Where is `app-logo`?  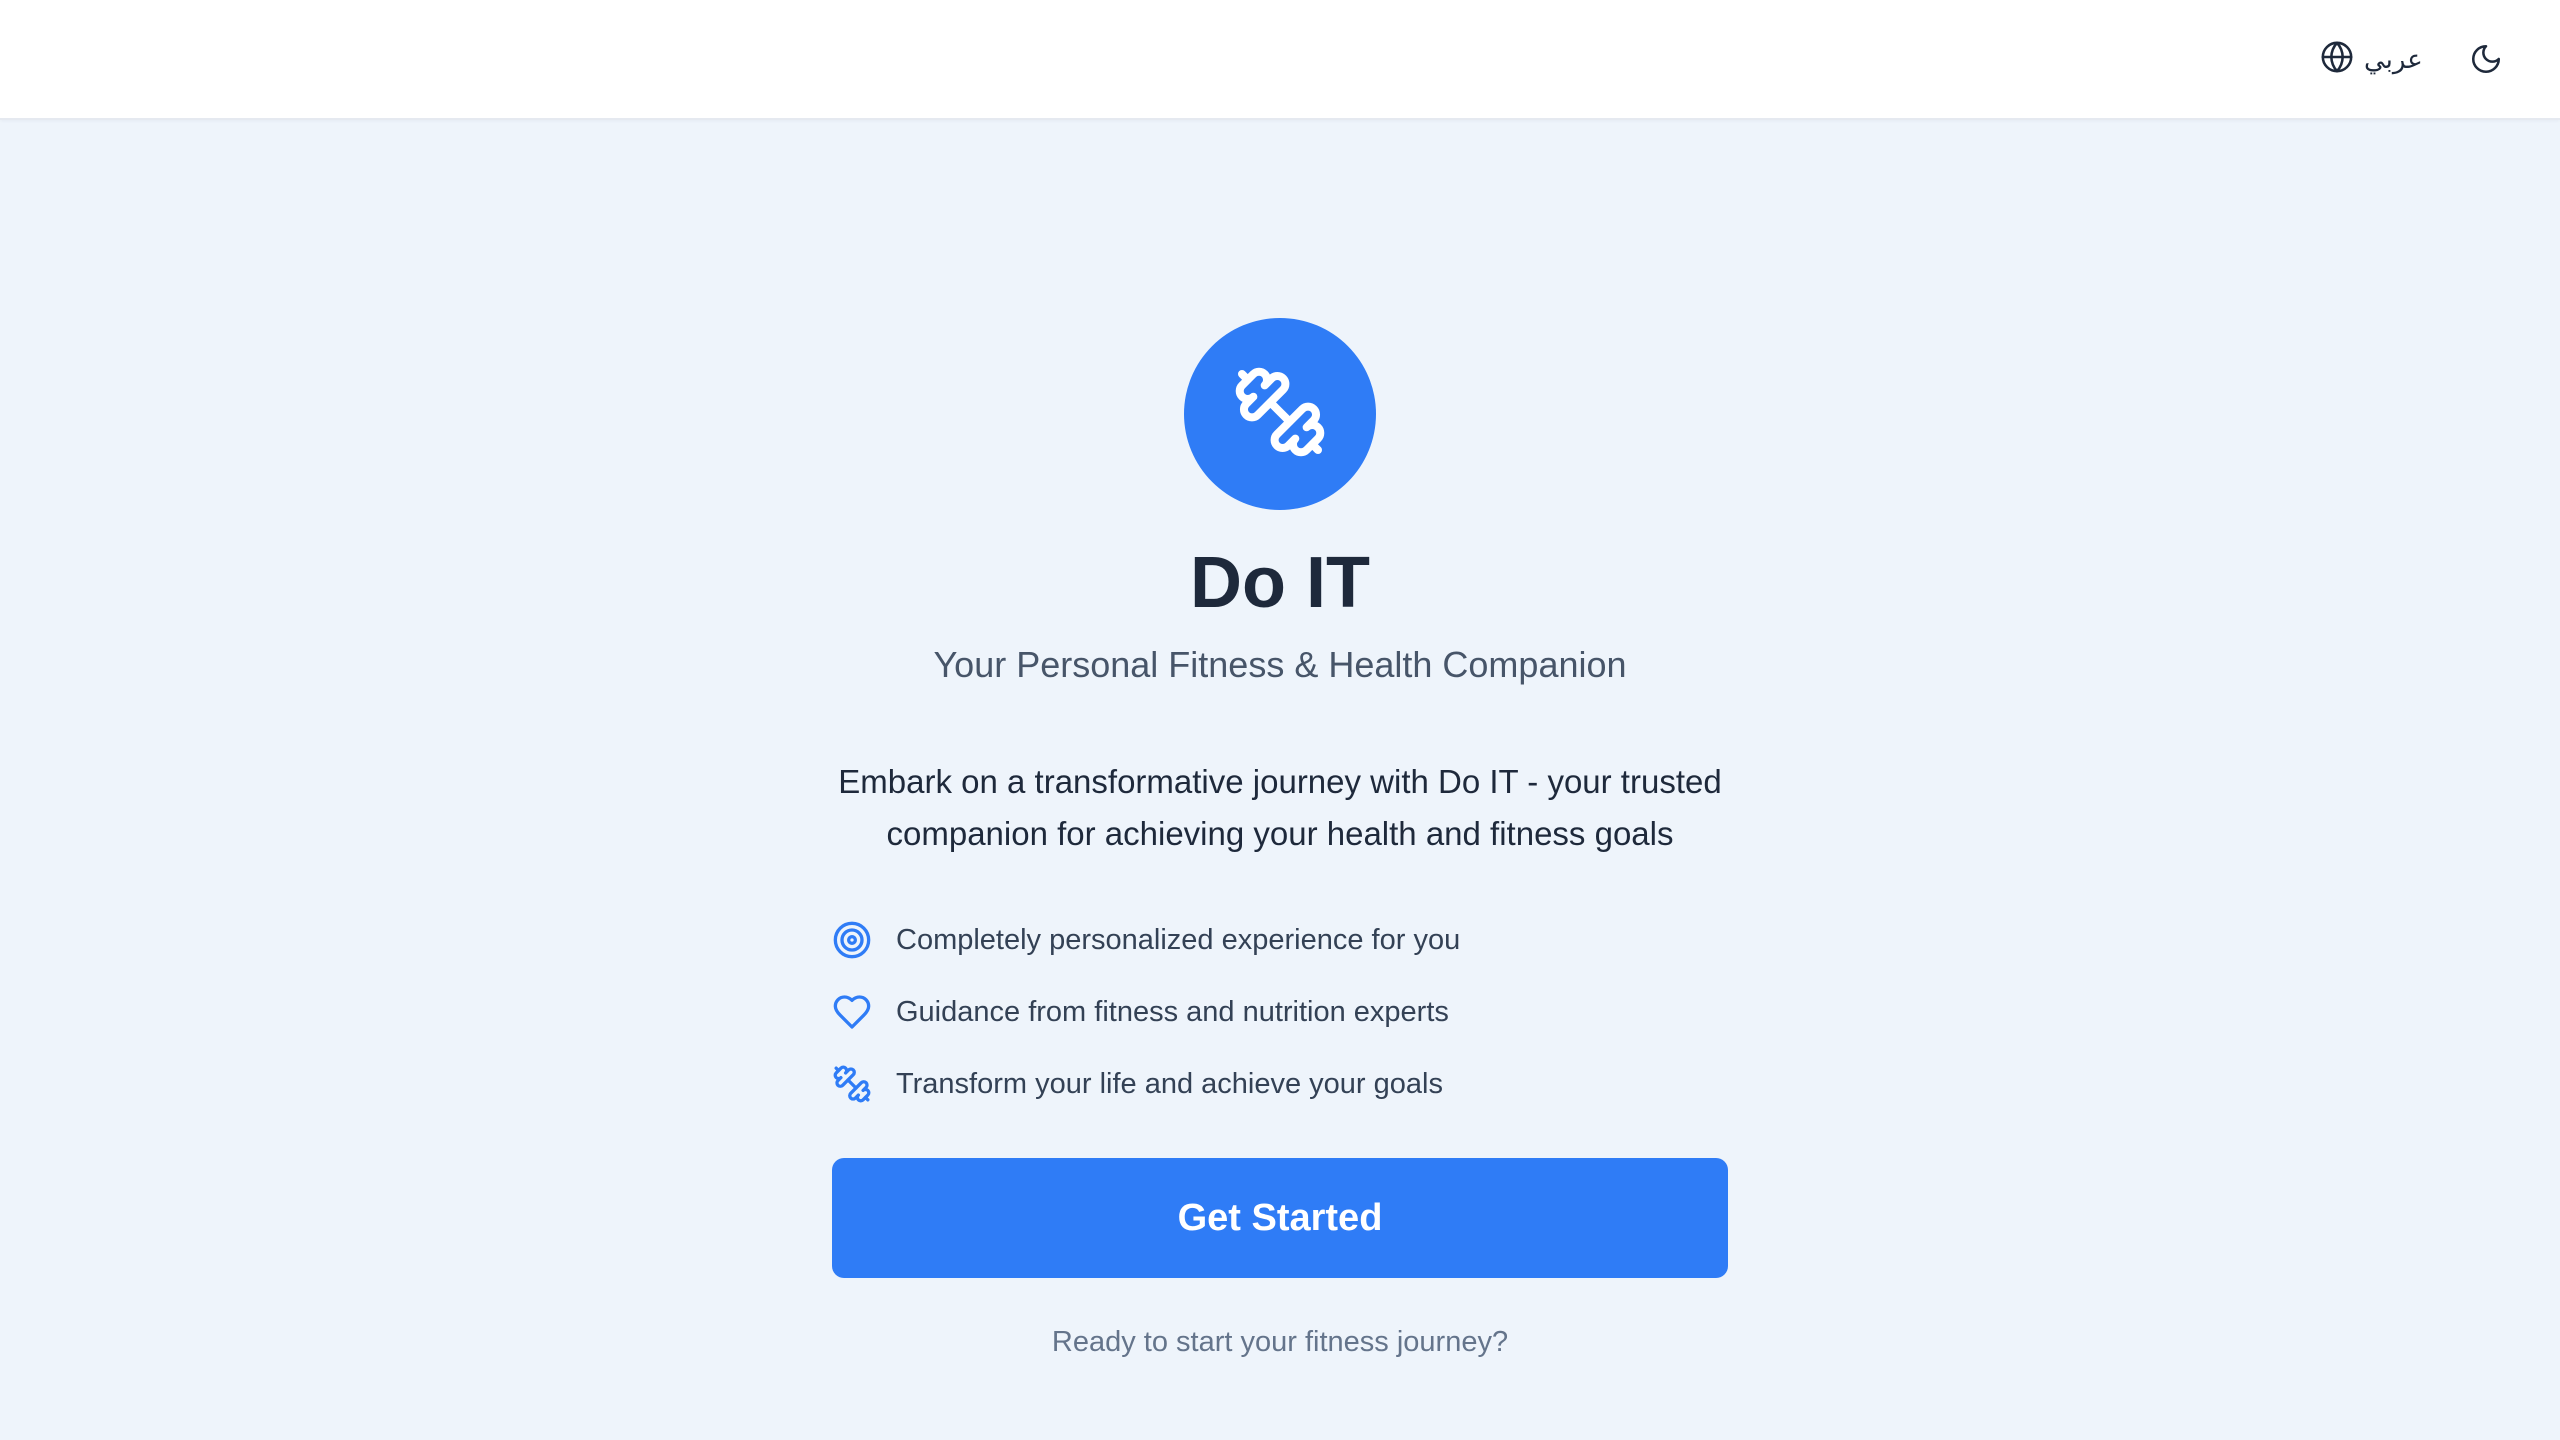 app-logo is located at coordinates (1280, 414).